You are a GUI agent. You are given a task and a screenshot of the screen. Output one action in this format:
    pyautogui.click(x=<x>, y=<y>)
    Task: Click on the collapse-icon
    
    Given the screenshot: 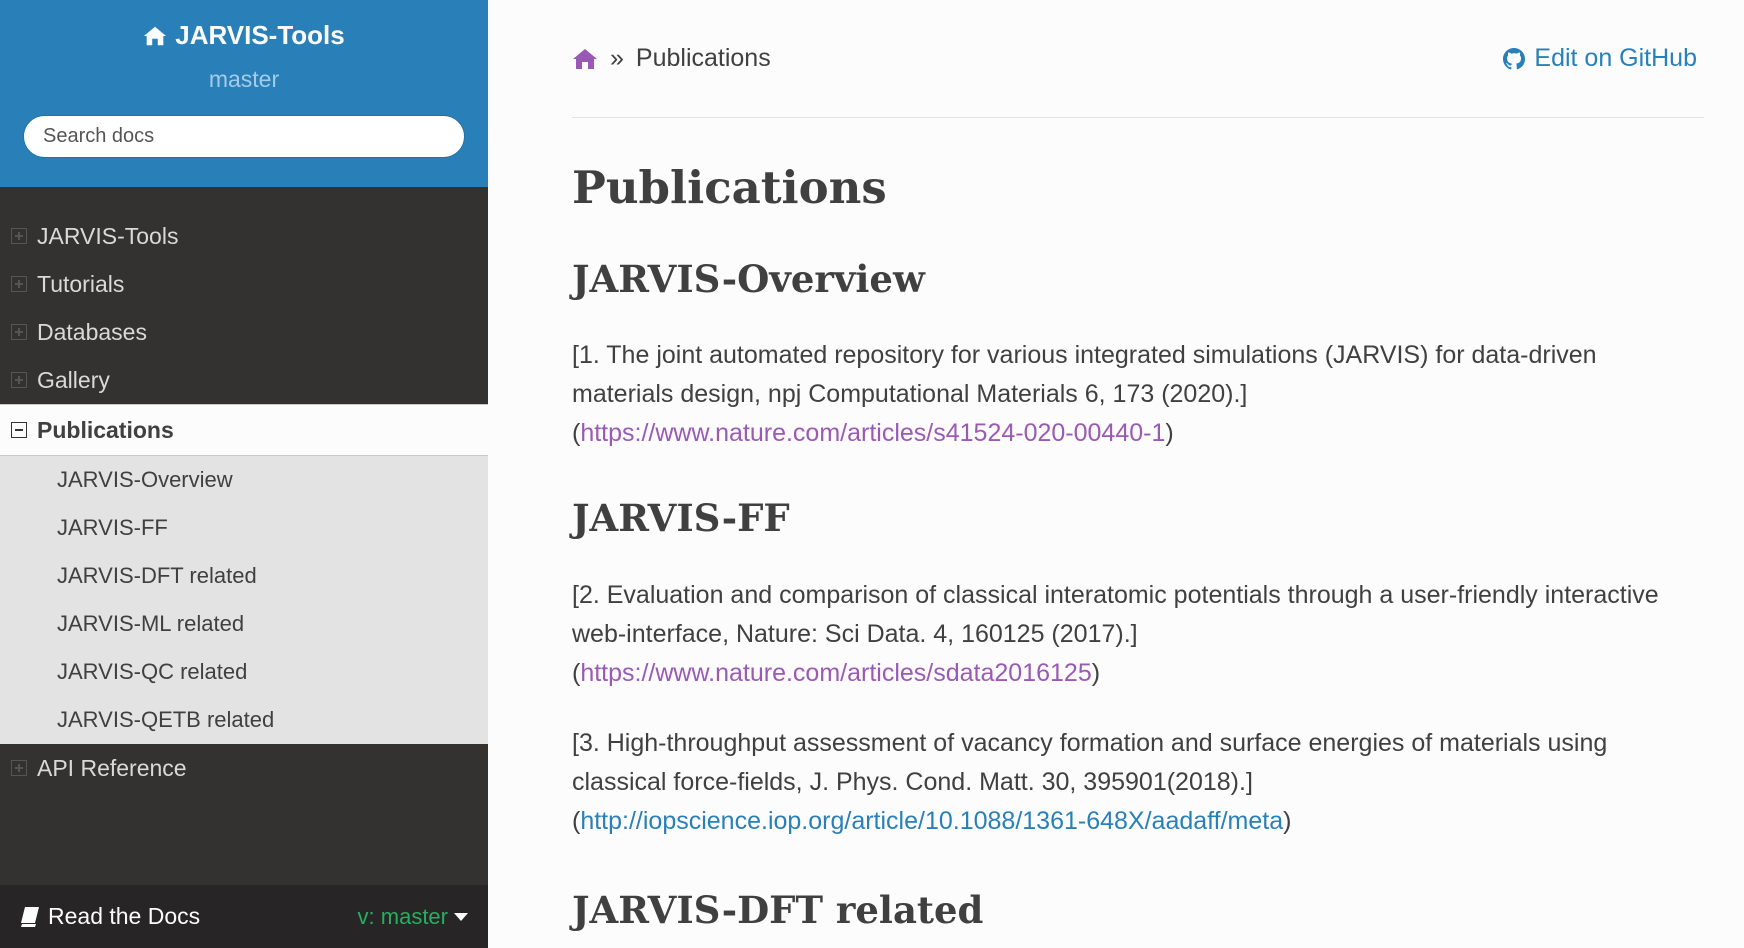 What is the action you would take?
    pyautogui.click(x=19, y=430)
    